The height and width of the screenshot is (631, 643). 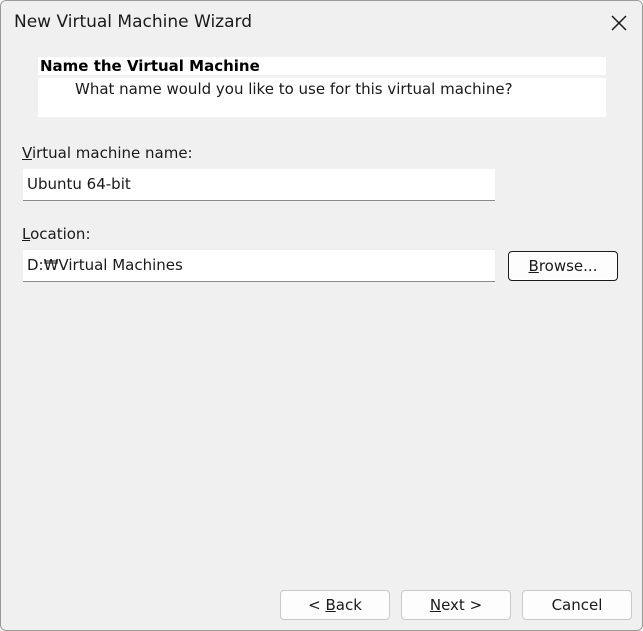 I want to click on location-label: Location:, so click(x=56, y=234).